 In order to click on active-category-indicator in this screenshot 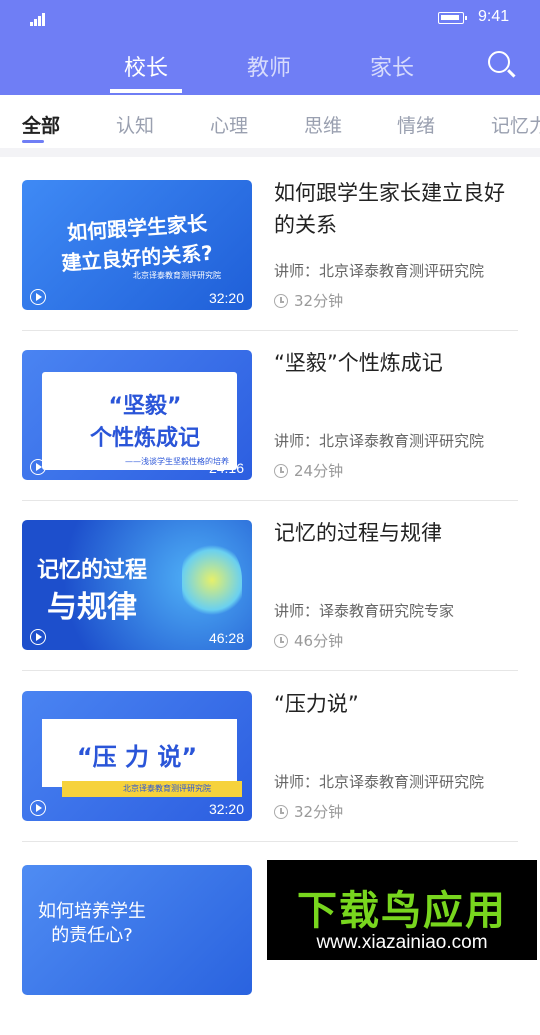, I will do `click(33, 141)`.